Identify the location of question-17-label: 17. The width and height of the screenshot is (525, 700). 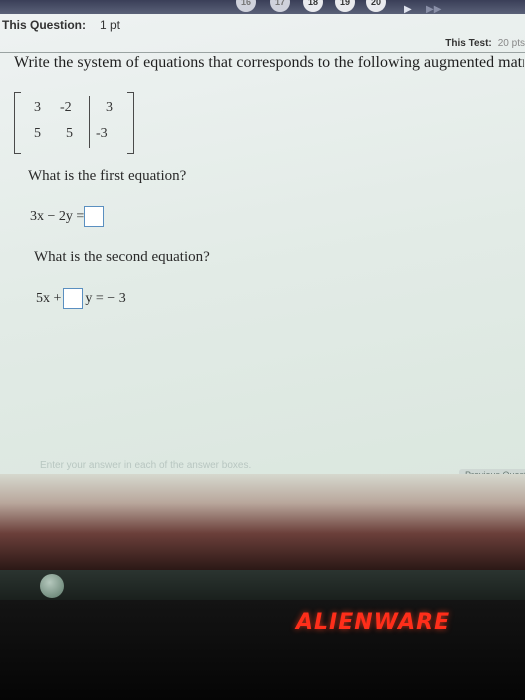
(279, 3).